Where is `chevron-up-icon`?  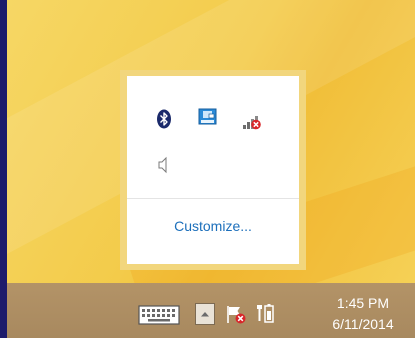
chevron-up-icon is located at coordinates (205, 314).